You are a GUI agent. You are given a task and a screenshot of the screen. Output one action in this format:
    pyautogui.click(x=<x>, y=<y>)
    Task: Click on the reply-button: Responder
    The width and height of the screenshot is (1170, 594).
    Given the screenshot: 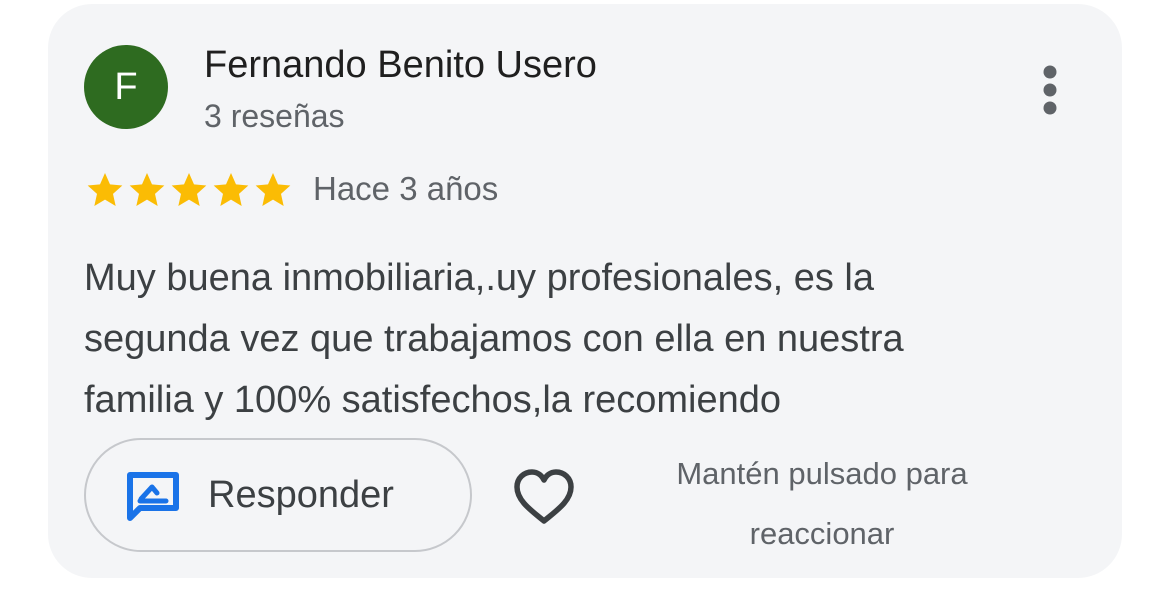 What is the action you would take?
    pyautogui.click(x=278, y=495)
    